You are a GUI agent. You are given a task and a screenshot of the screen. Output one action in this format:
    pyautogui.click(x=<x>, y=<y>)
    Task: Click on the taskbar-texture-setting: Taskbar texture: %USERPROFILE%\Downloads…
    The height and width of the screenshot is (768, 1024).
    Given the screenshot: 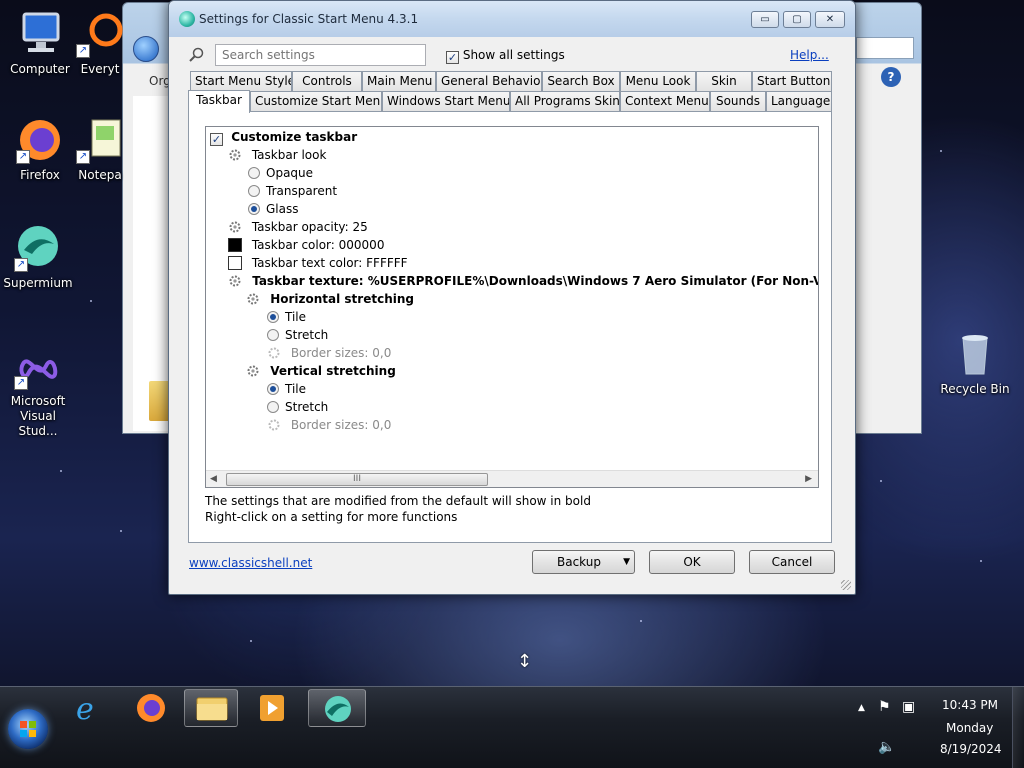 What is the action you would take?
    pyautogui.click(x=523, y=281)
    